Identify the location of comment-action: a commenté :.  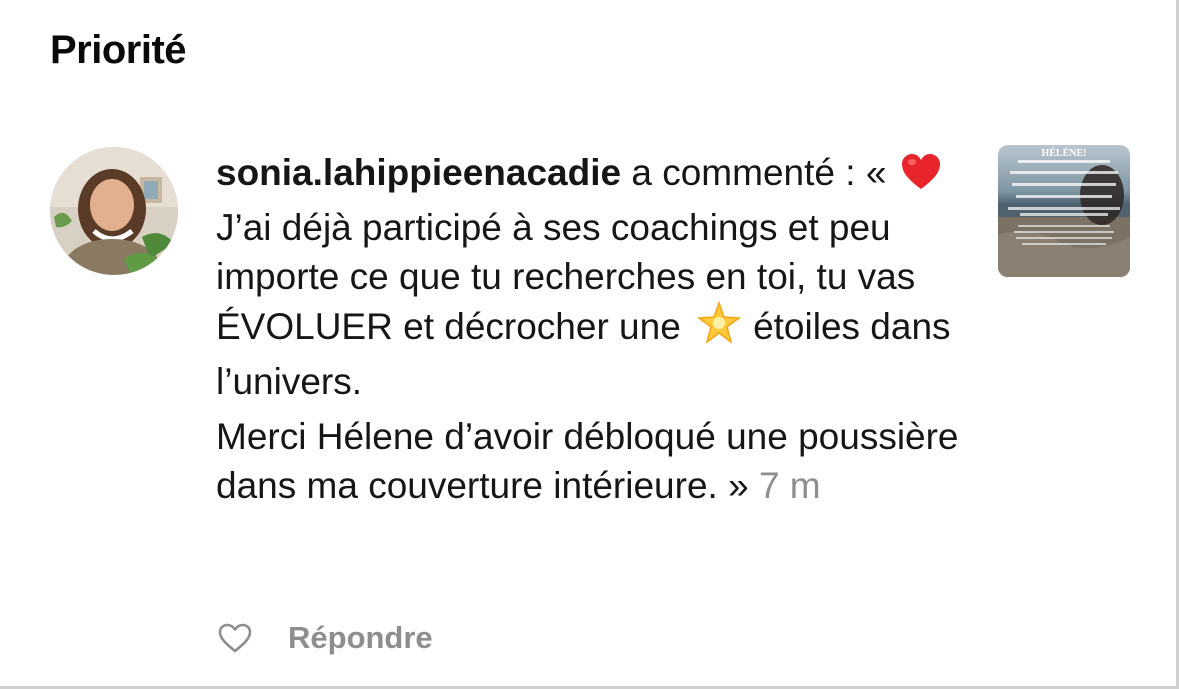
(743, 172).